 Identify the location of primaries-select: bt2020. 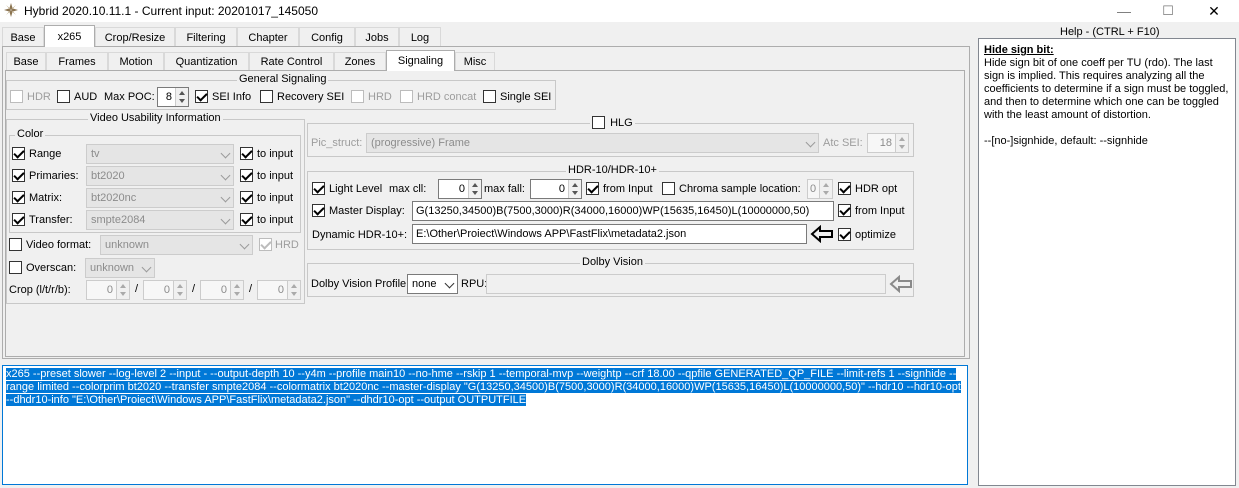
(160, 176).